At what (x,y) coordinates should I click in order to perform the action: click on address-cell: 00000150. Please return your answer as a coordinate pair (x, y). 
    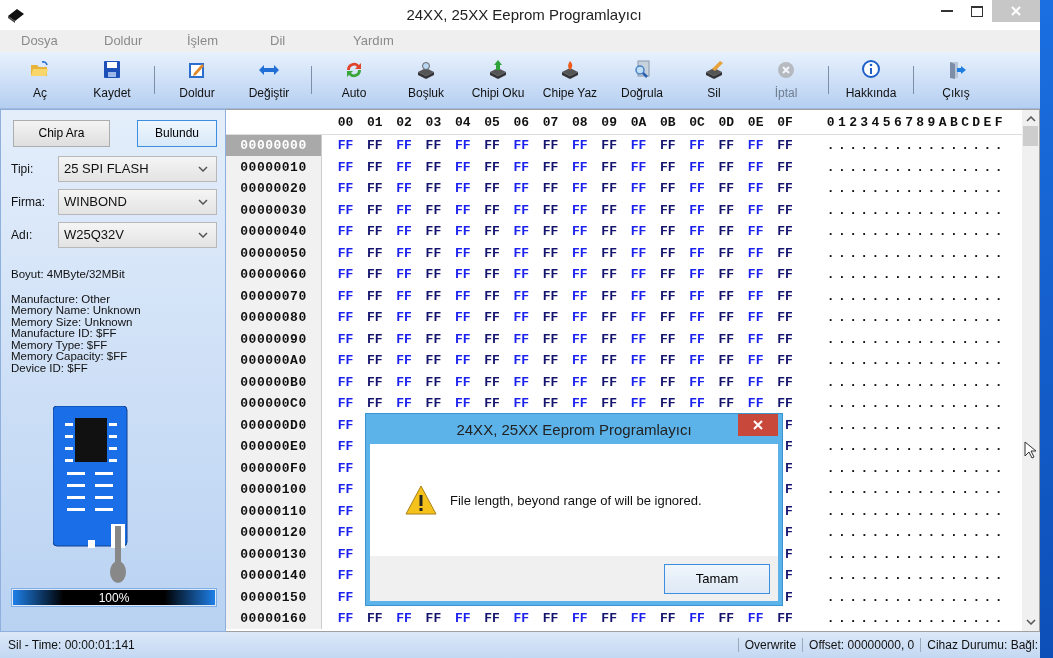
    Looking at the image, I should click on (274, 597).